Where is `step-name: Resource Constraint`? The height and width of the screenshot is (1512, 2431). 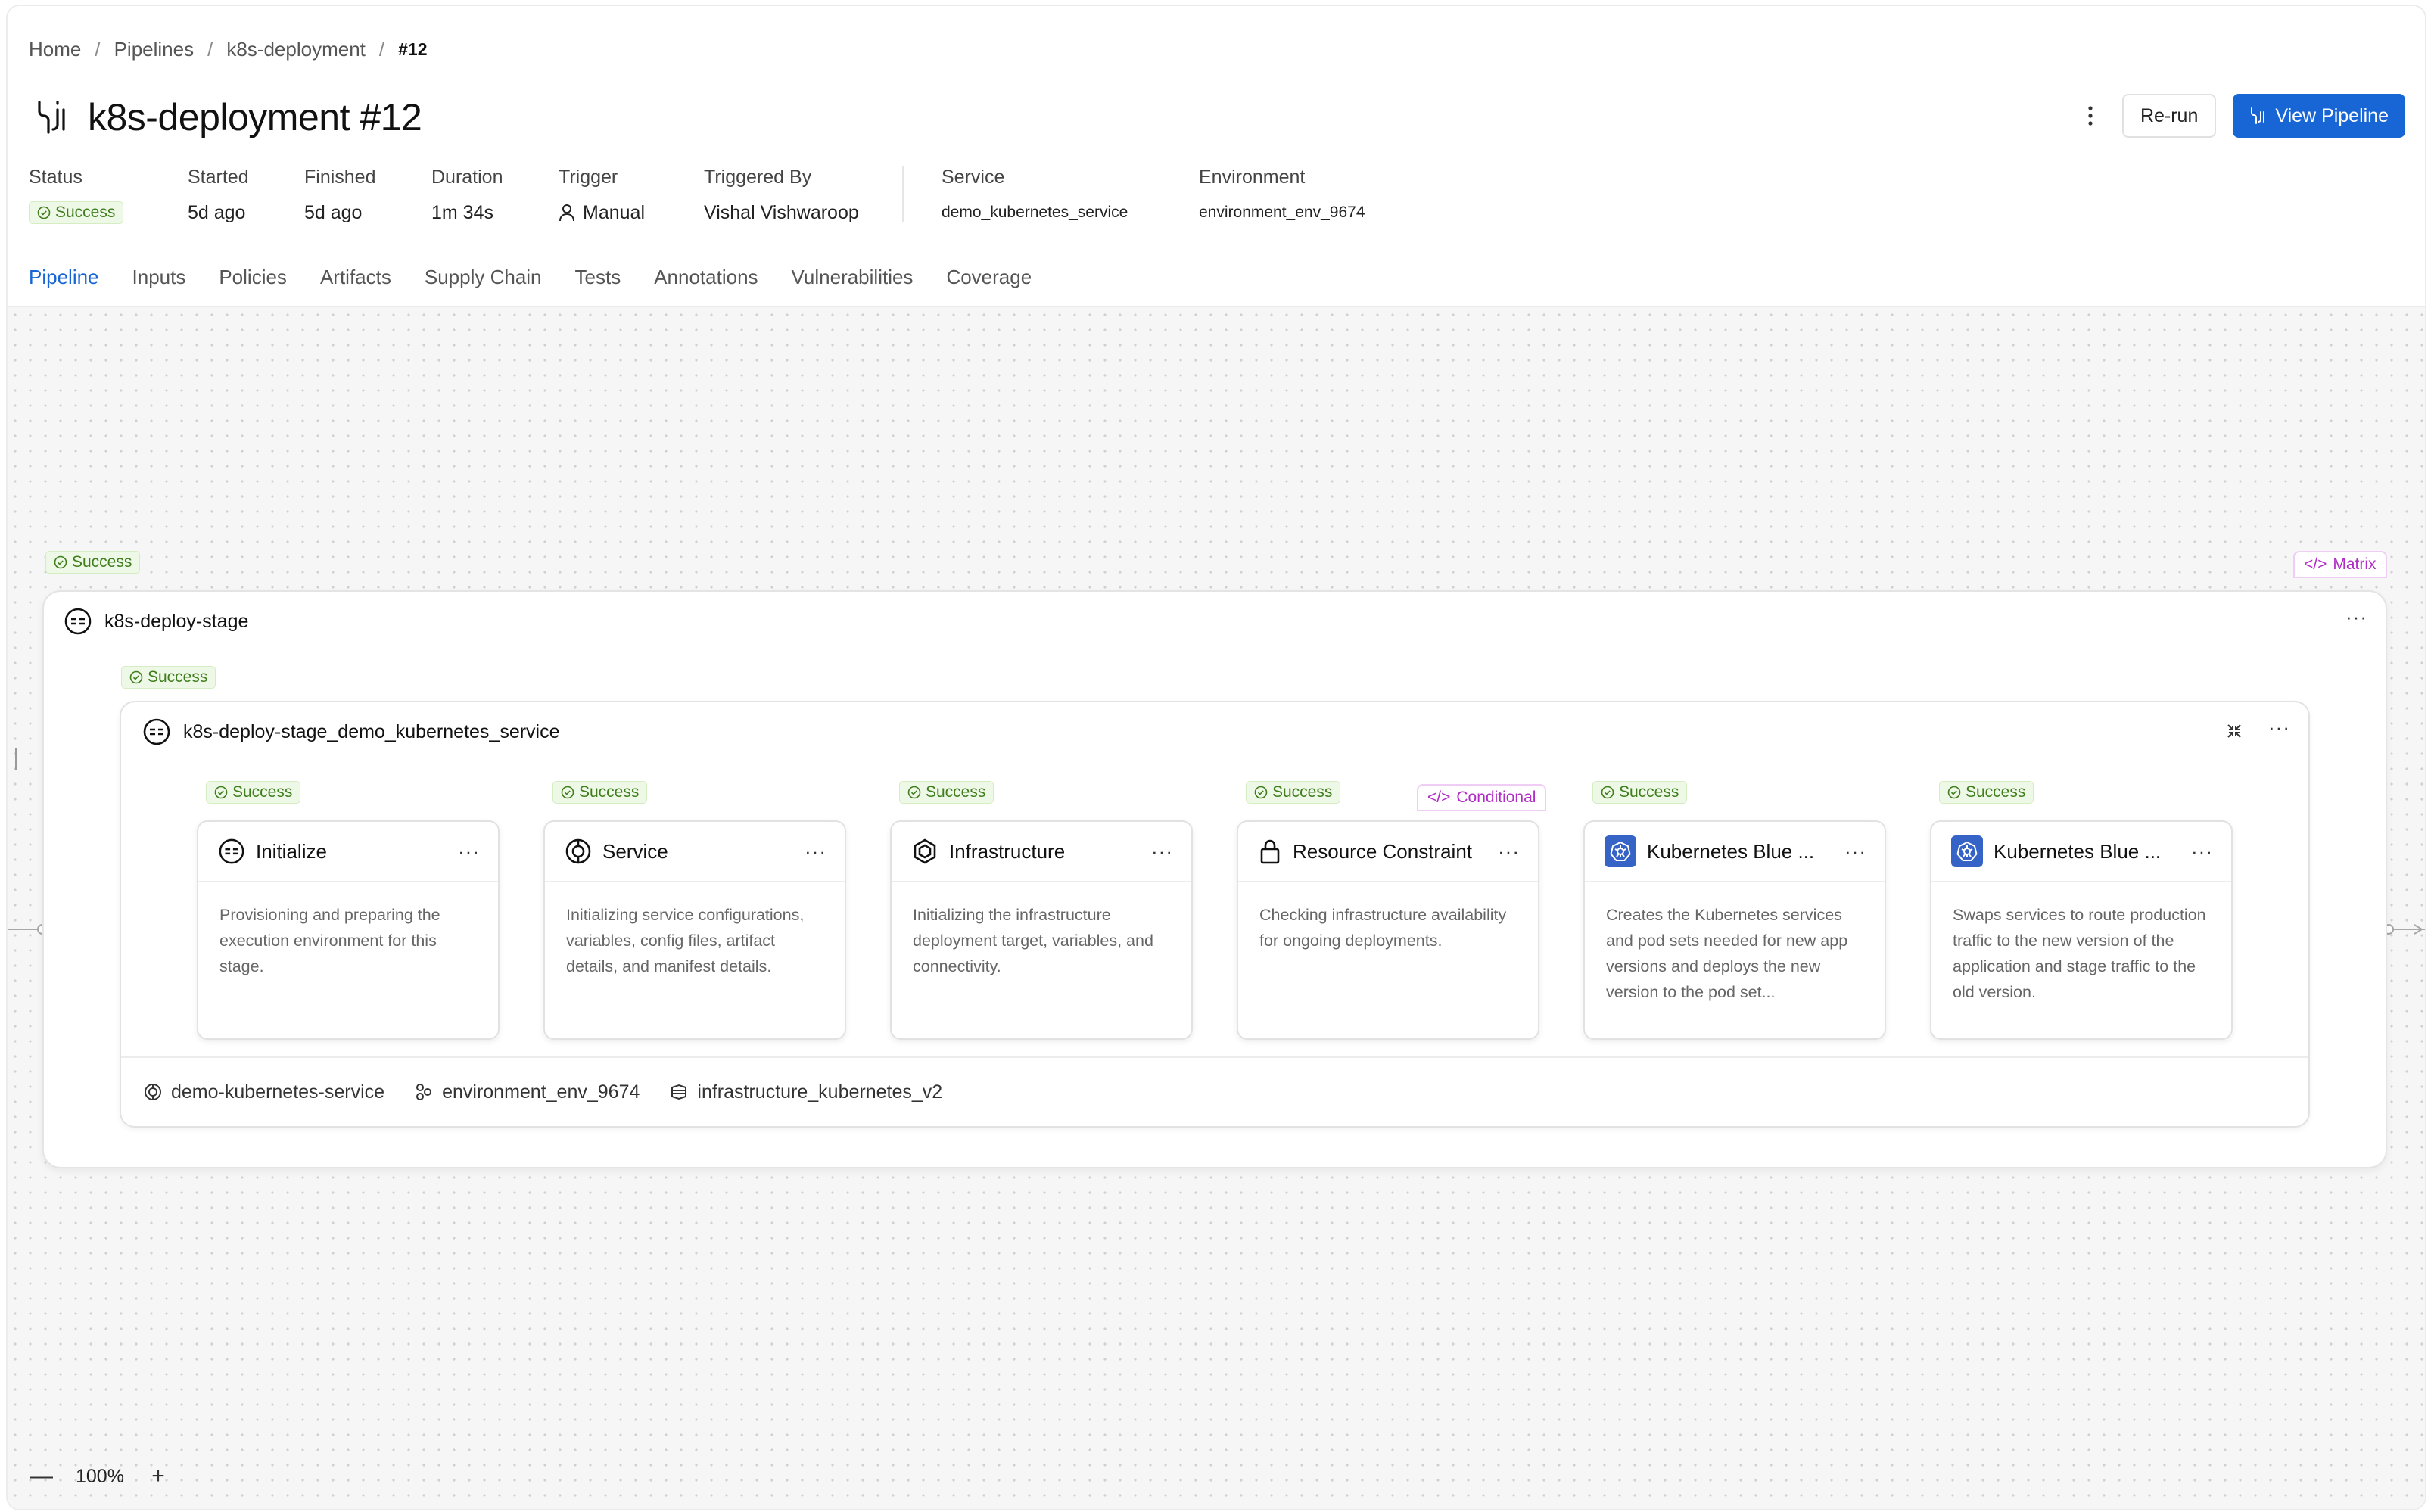
step-name: Resource Constraint is located at coordinates (1382, 851).